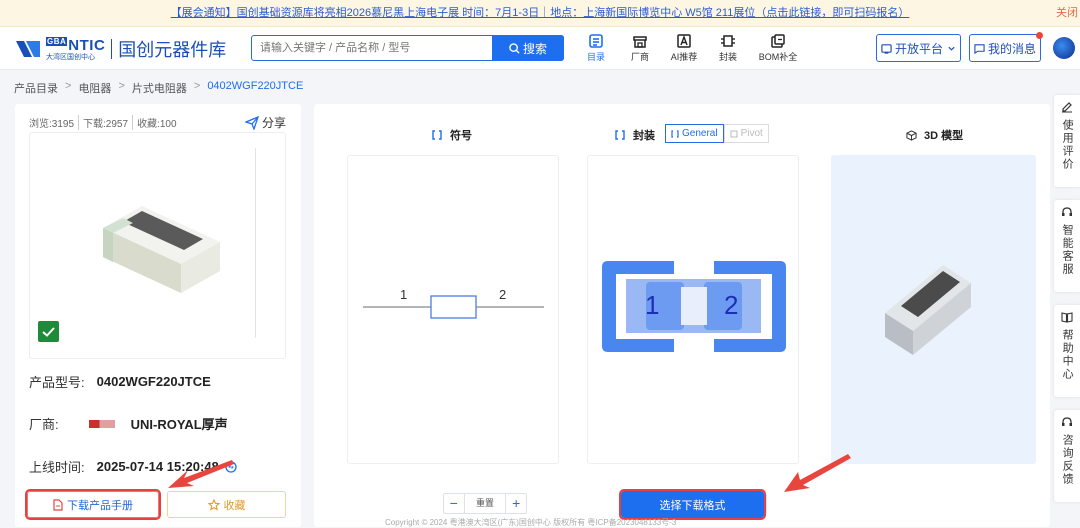 The image size is (1080, 528). I want to click on side-feedback-label: 咨询反馈, so click(1067, 460).